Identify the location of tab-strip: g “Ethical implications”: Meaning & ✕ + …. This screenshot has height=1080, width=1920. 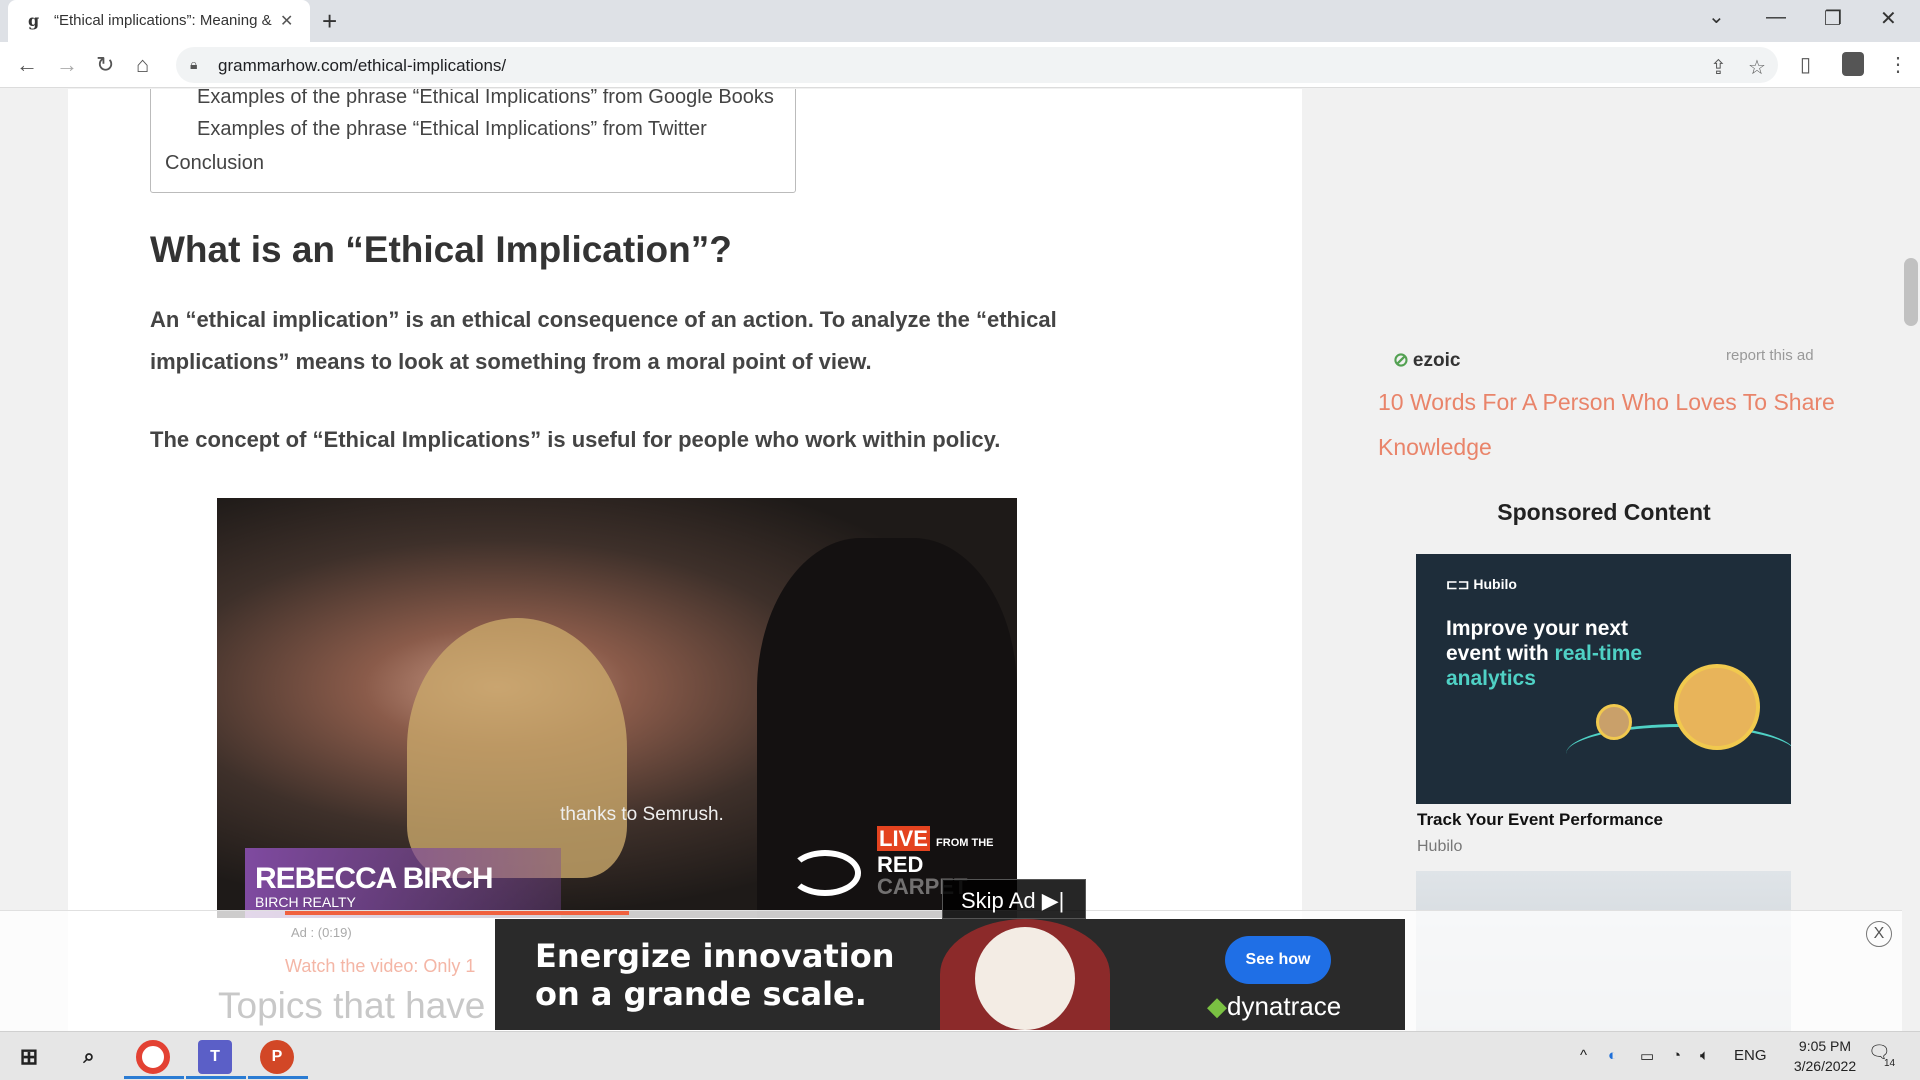
(960, 21).